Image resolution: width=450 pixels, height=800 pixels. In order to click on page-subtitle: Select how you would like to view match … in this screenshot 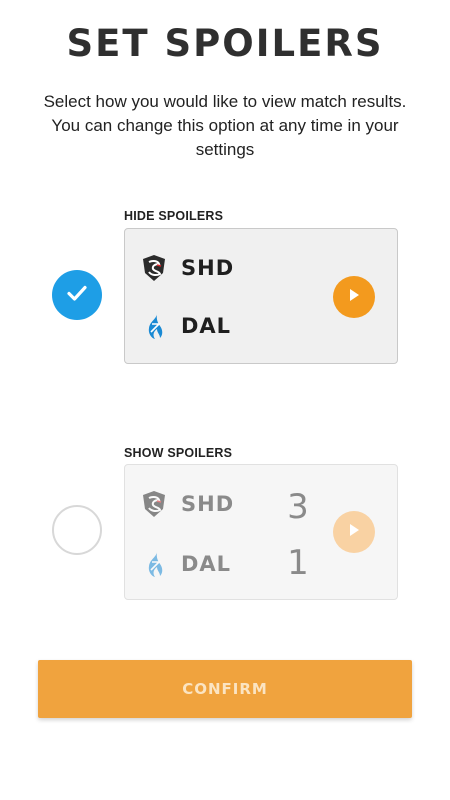, I will do `click(225, 125)`.